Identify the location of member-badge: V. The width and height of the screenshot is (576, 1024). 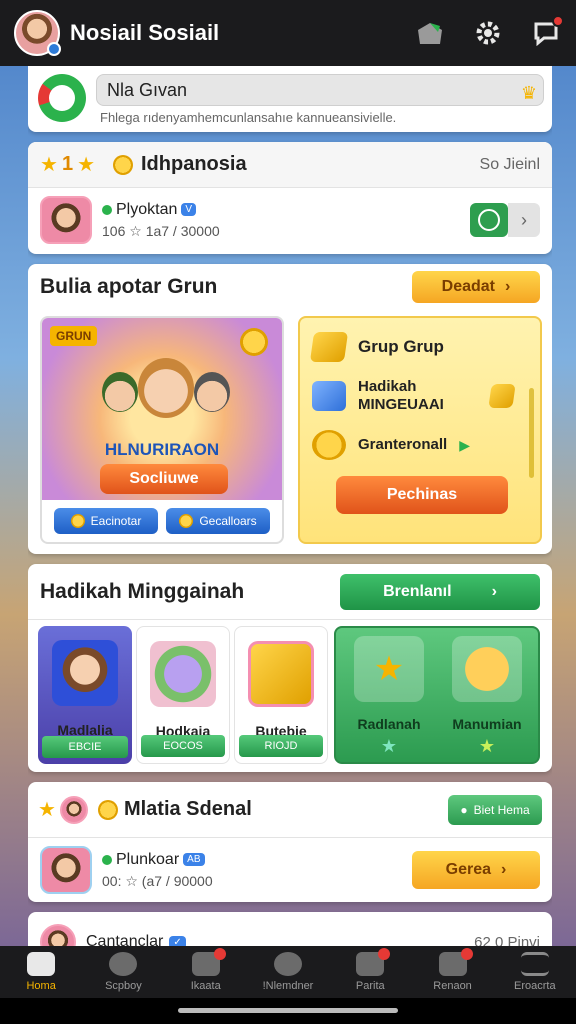
(189, 209).